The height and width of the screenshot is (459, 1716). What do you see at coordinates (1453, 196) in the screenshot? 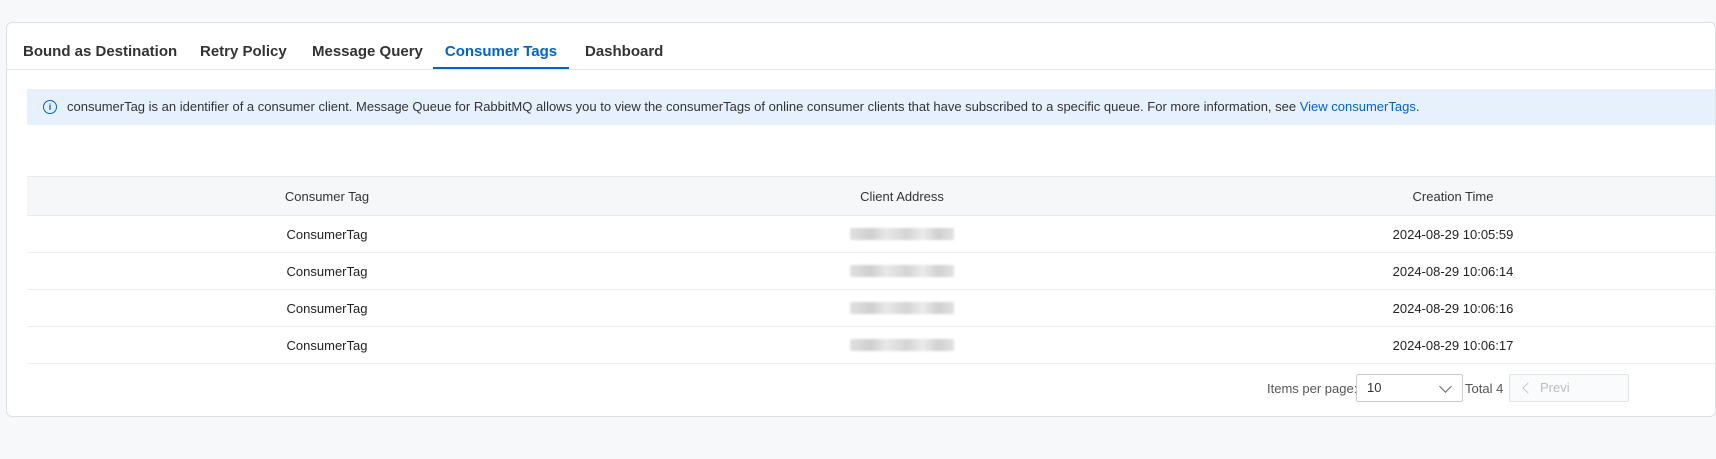
I see `column-header-creation-time: Creation Time` at bounding box center [1453, 196].